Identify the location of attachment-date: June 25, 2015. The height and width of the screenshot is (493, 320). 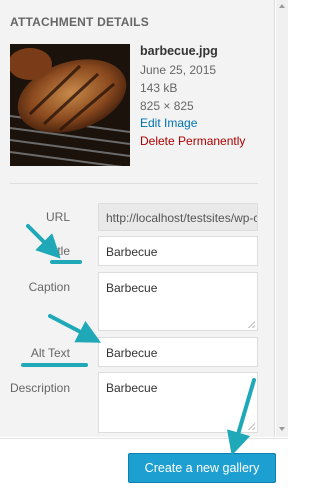
(178, 70).